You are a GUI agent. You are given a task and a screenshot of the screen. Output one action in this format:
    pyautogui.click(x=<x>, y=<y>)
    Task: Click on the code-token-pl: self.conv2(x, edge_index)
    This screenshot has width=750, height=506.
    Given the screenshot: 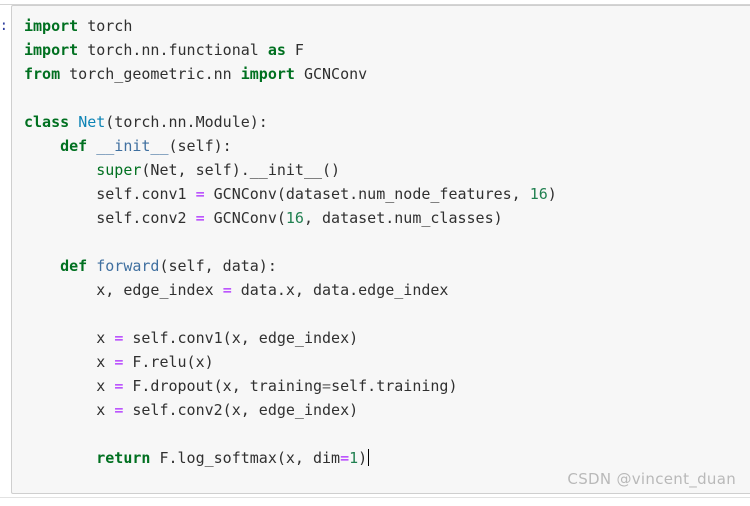 What is the action you would take?
    pyautogui.click(x=241, y=410)
    